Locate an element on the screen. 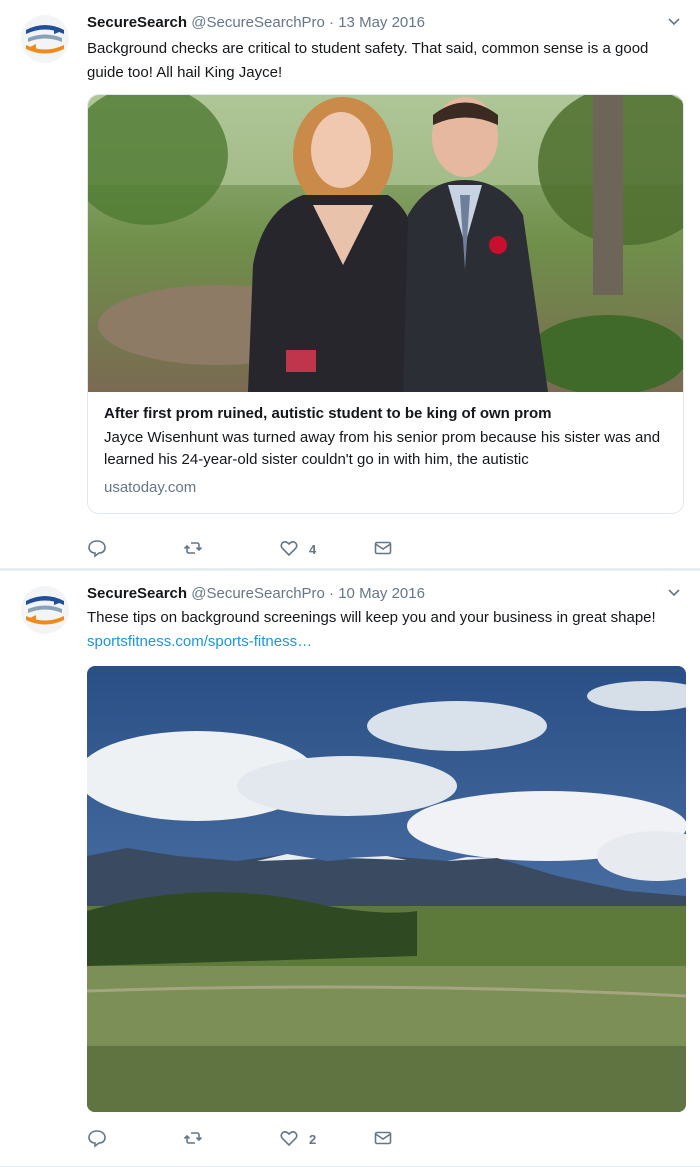 The width and height of the screenshot is (700, 1167). tweet-actions: 2 is located at coordinates (247, 1140).